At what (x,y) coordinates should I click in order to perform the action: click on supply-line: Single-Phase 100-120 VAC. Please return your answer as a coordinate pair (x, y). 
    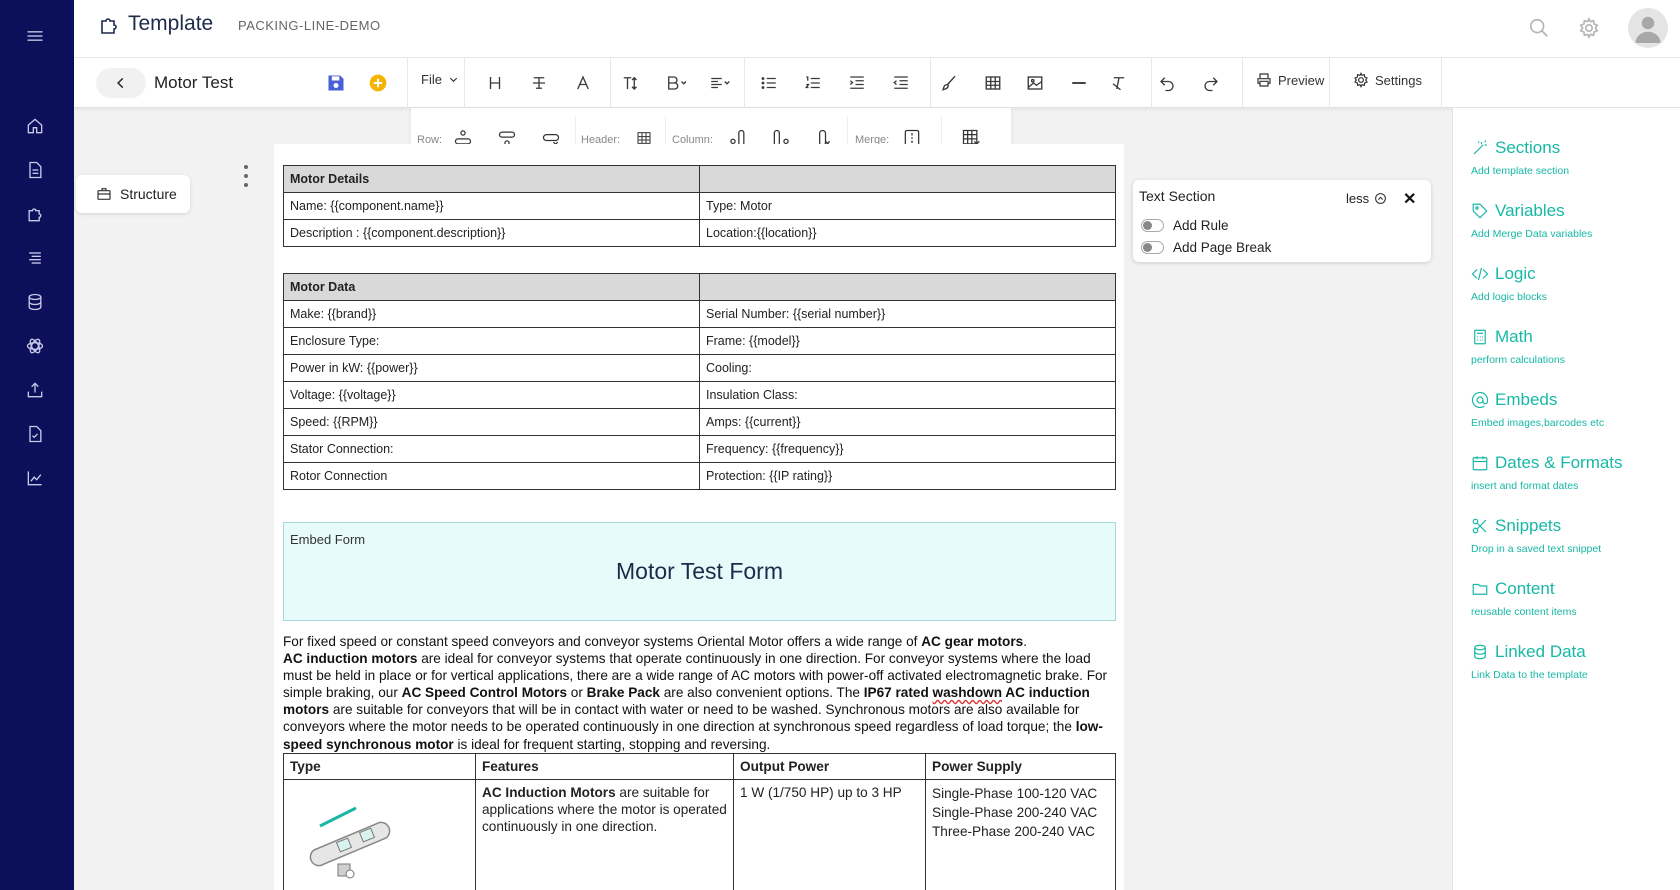
    Looking at the image, I should click on (1015, 793).